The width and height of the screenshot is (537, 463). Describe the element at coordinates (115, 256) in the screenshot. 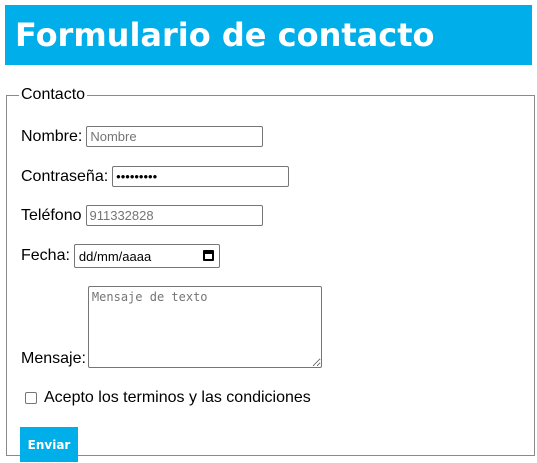

I see `date-value: dd/mm/aaaa` at that location.